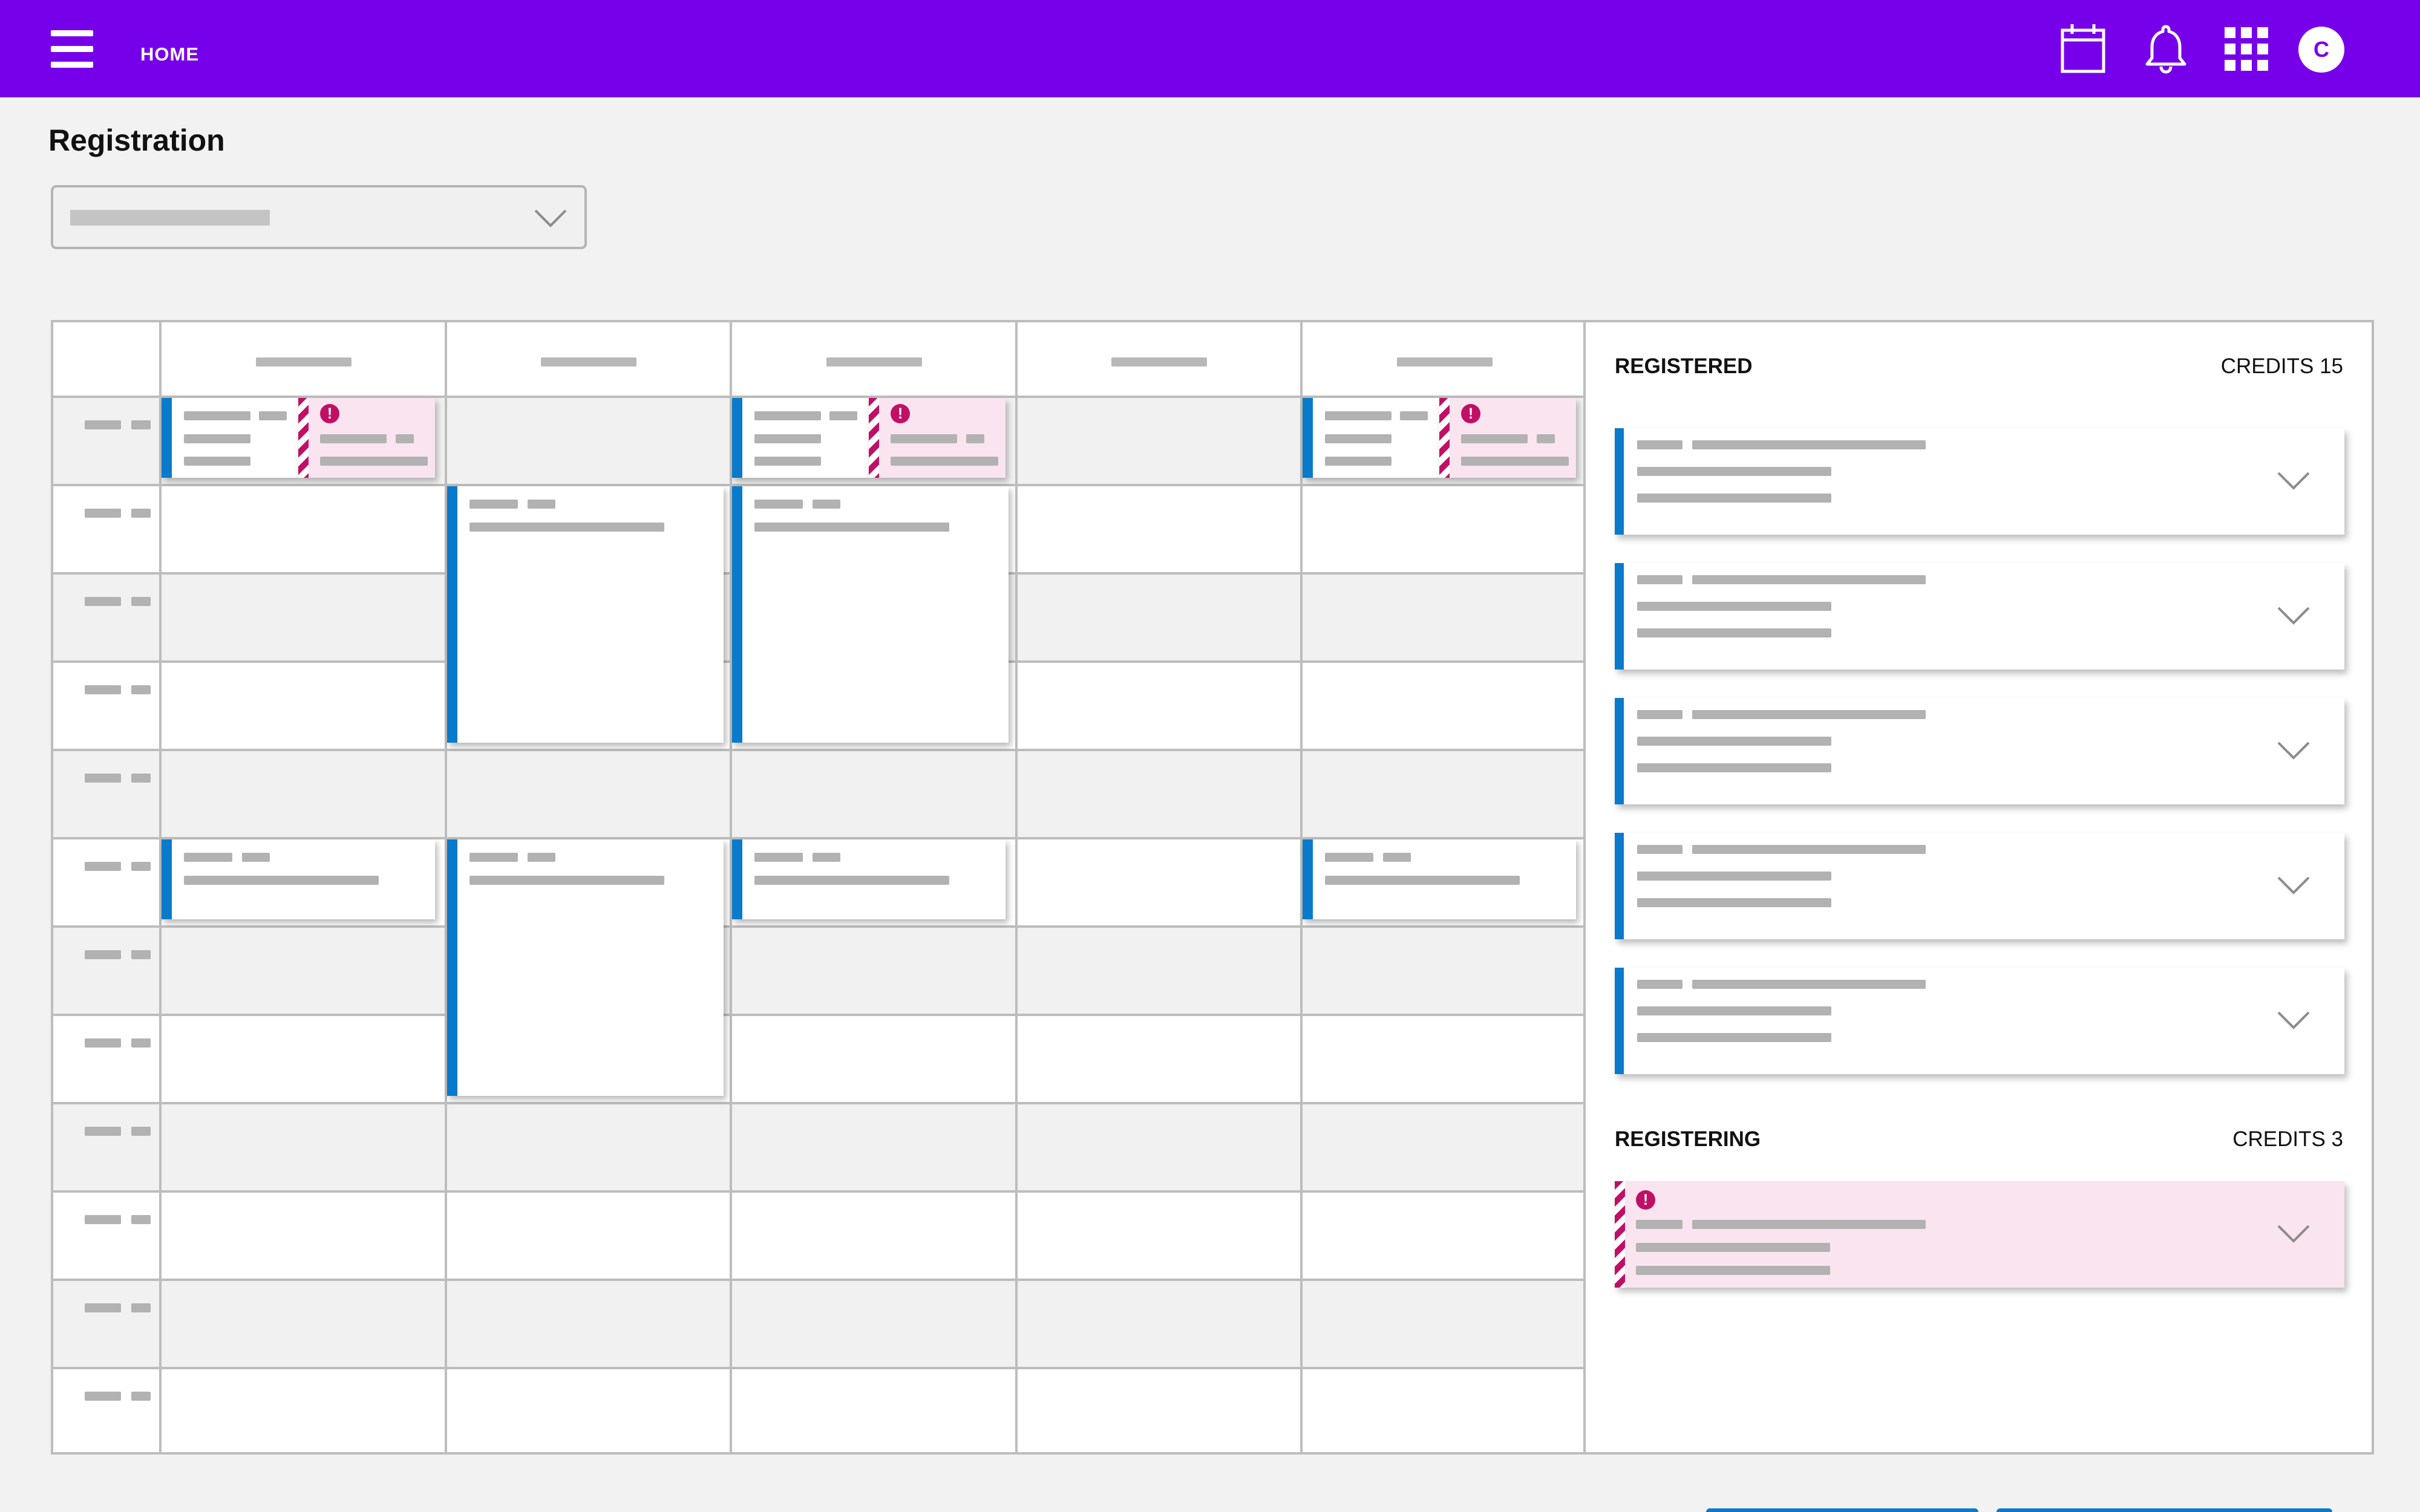 The image size is (2420, 1512). Describe the element at coordinates (2164, 1510) in the screenshot. I see `secondary-action-button` at that location.